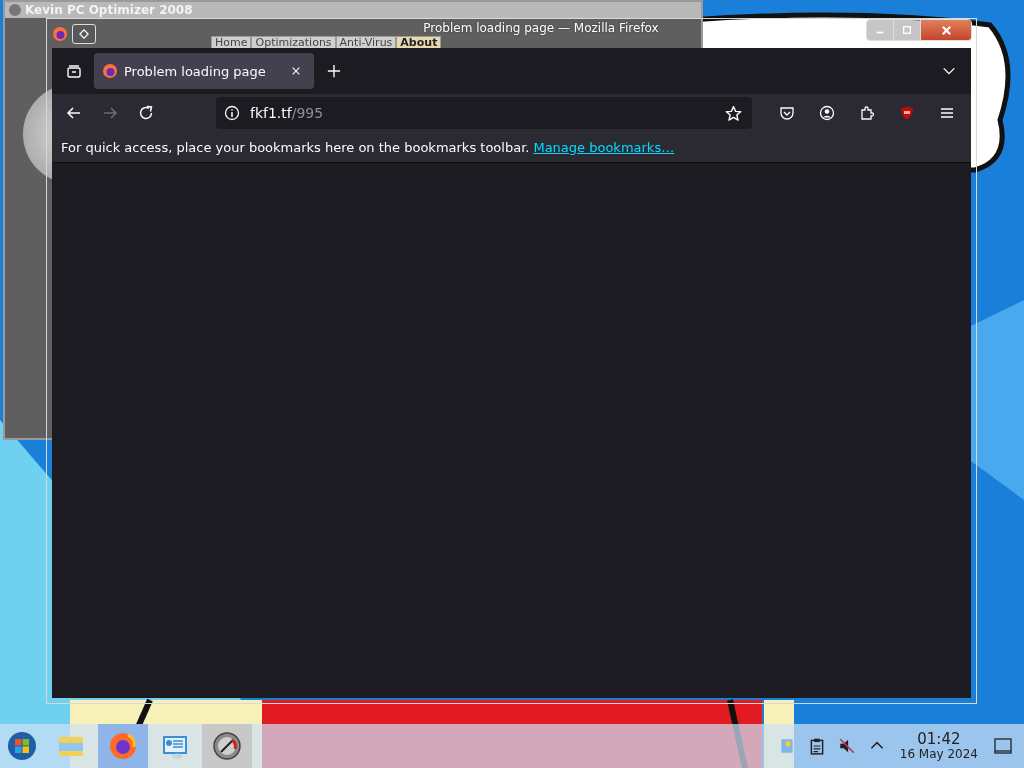 The height and width of the screenshot is (768, 1024). I want to click on pin-button, so click(84, 33).